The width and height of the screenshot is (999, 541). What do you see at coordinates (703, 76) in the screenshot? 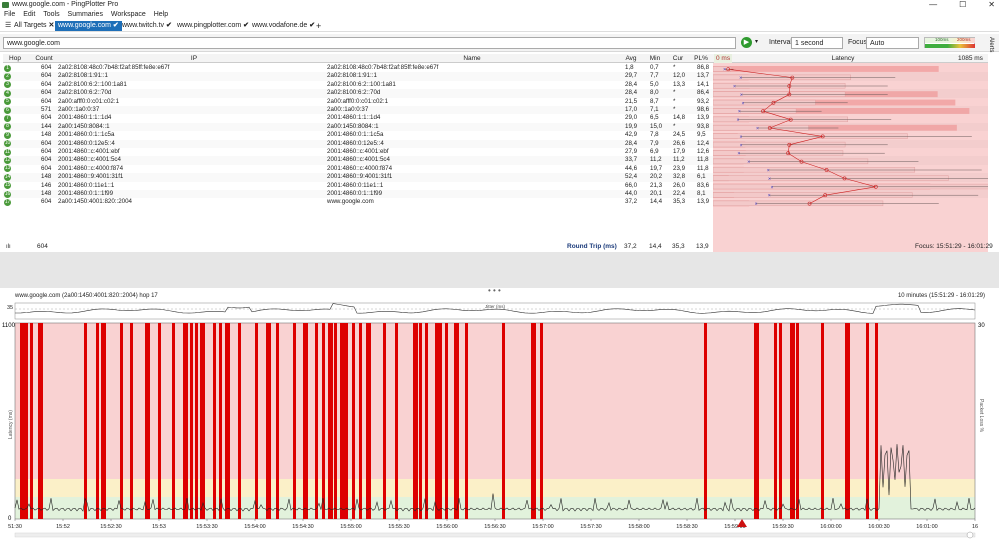
I see `hop-pl: 13,7` at bounding box center [703, 76].